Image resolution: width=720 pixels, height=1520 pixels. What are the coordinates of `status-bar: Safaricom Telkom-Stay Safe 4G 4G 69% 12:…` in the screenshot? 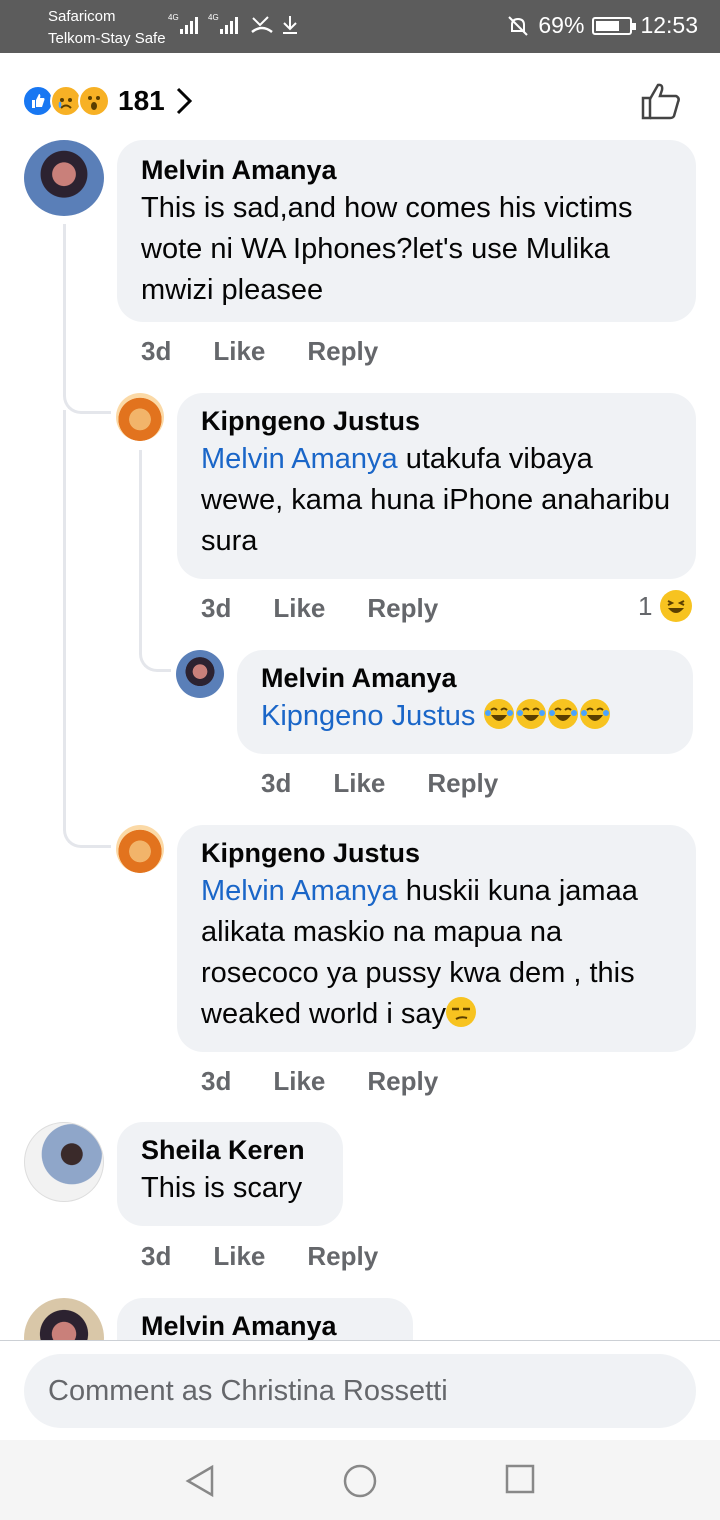 It's located at (360, 26).